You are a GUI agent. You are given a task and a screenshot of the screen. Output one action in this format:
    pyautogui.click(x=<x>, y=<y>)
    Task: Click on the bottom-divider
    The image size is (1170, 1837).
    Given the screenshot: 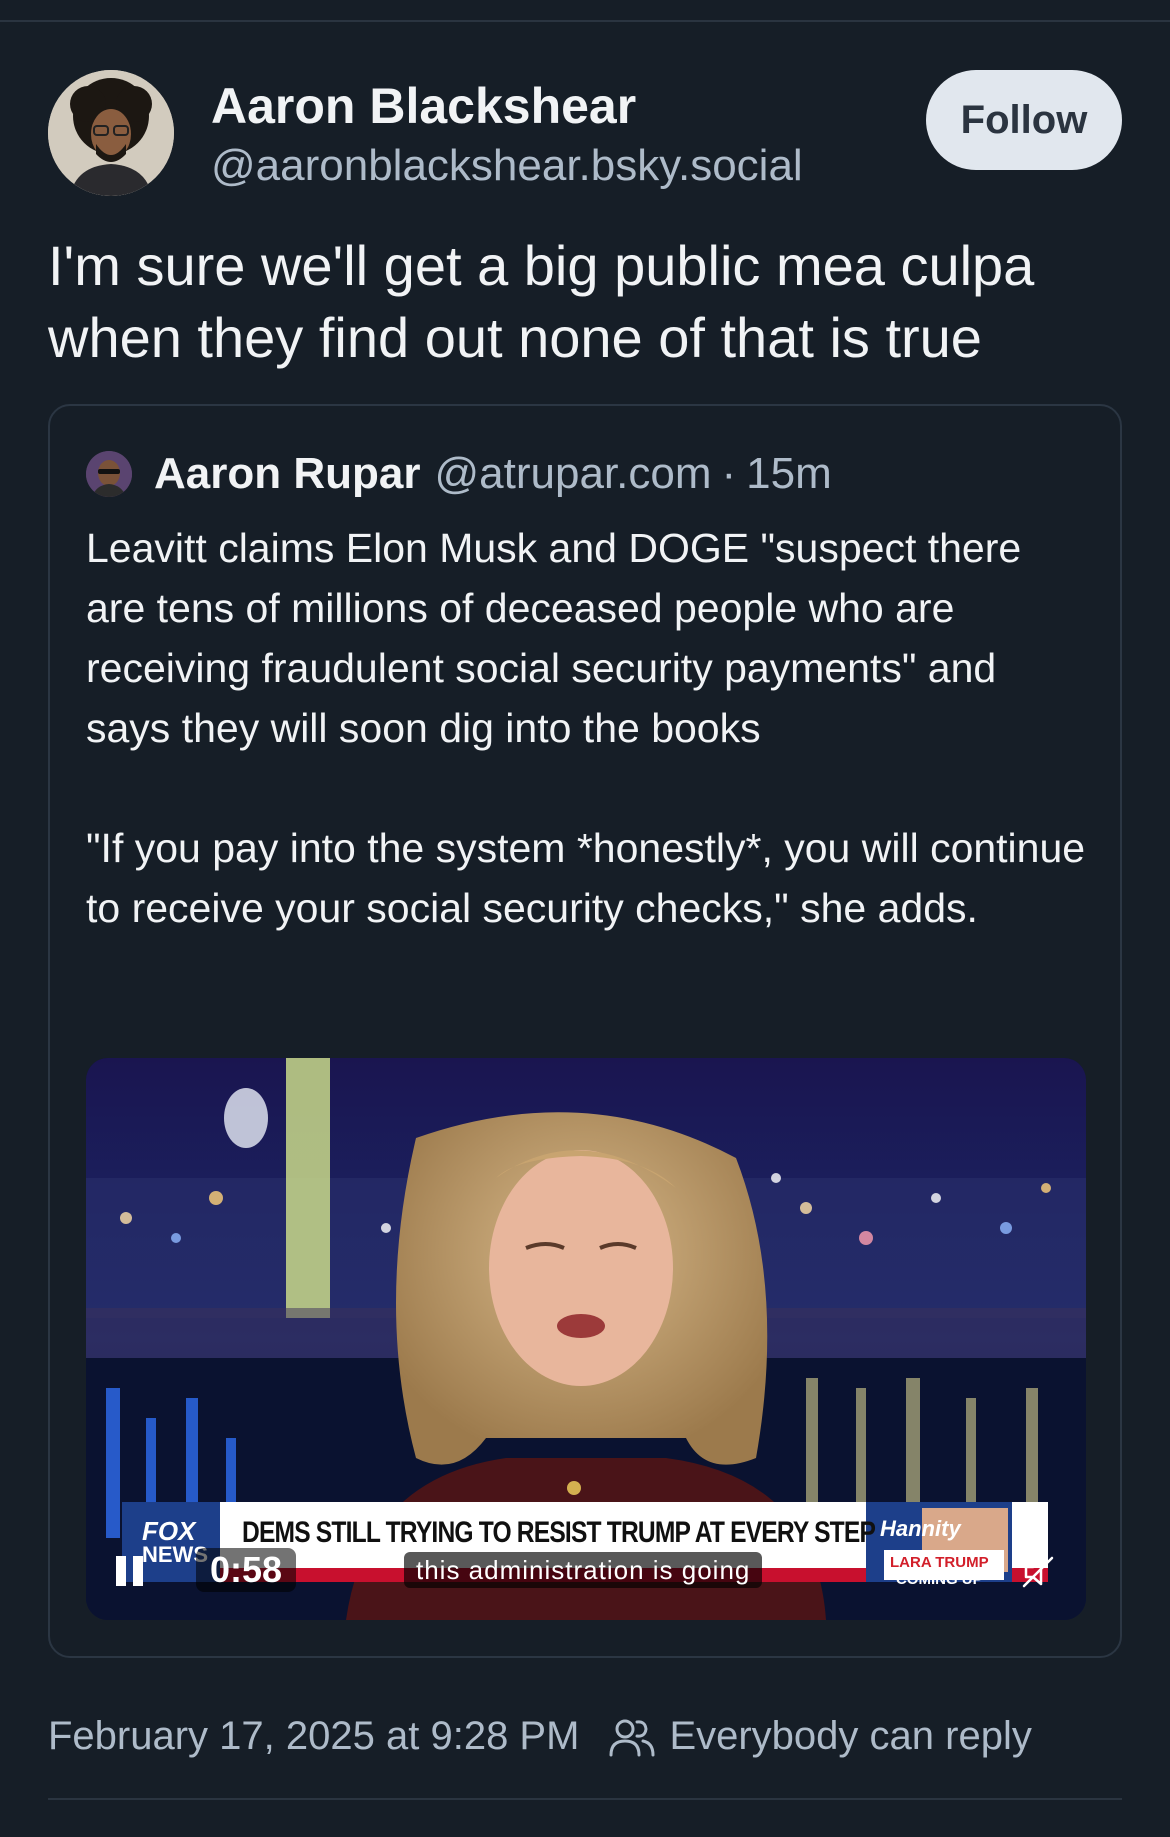 What is the action you would take?
    pyautogui.click(x=585, y=1799)
    